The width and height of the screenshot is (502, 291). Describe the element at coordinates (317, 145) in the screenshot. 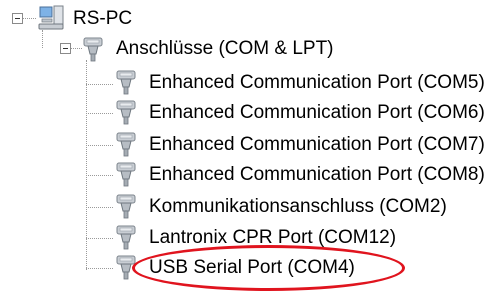

I see `tree-node-port: Enhanced Communication Port (COM7)` at that location.